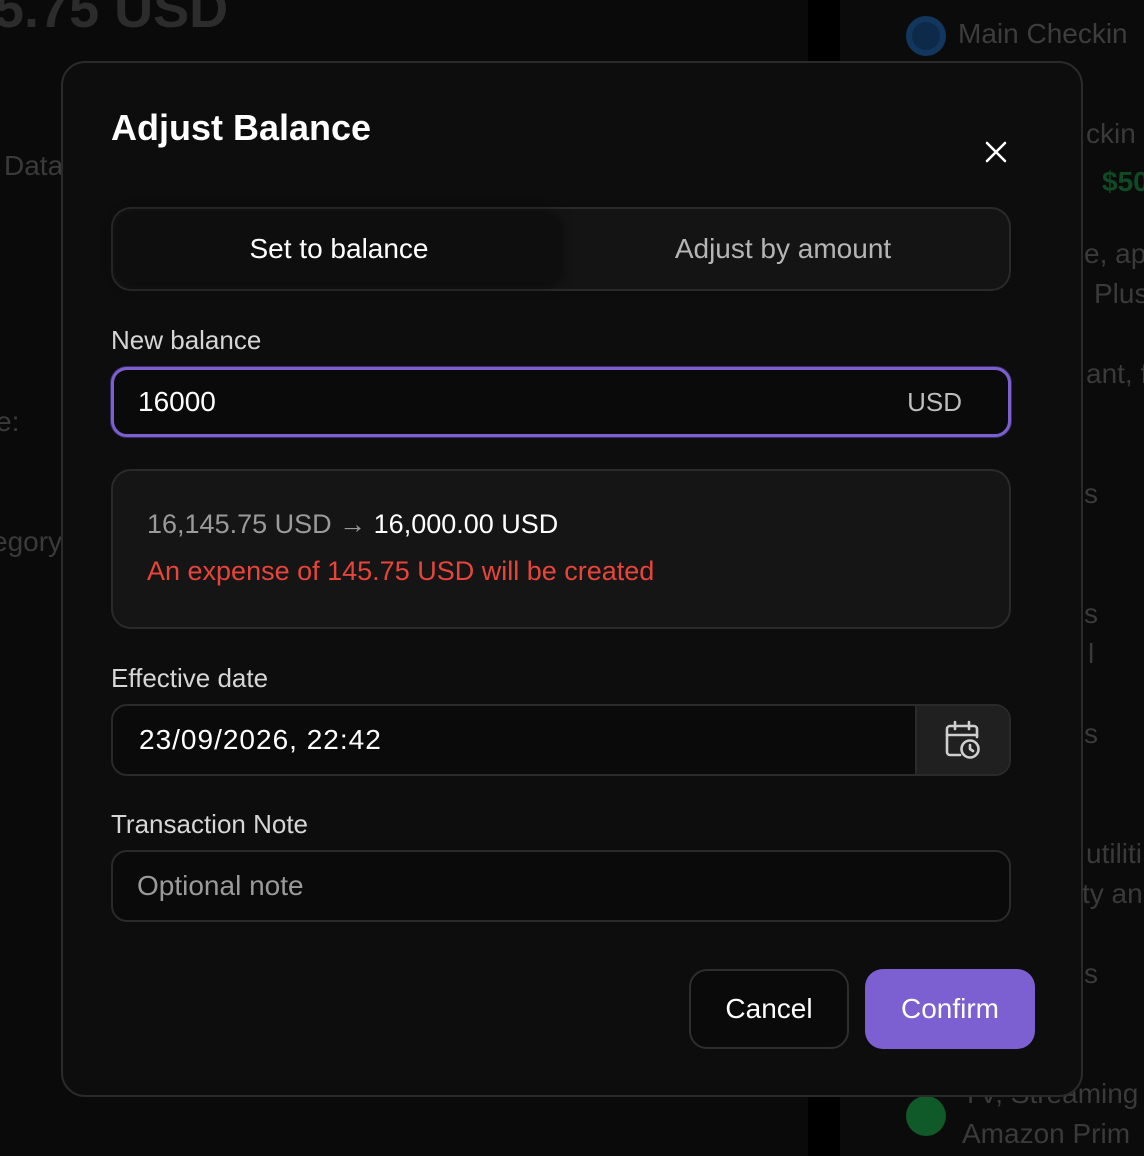  Describe the element at coordinates (783, 249) in the screenshot. I see `tab-adjust-by-amount: Adjust by amount` at that location.